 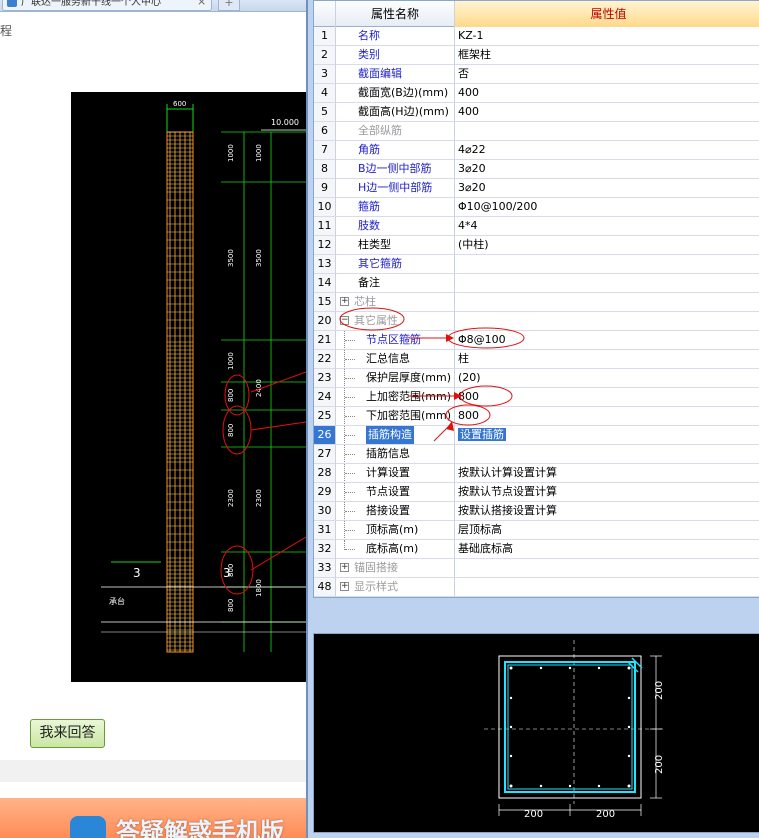 What do you see at coordinates (607, 492) in the screenshot?
I see `property-value-cell: 按默认节点设置计算` at bounding box center [607, 492].